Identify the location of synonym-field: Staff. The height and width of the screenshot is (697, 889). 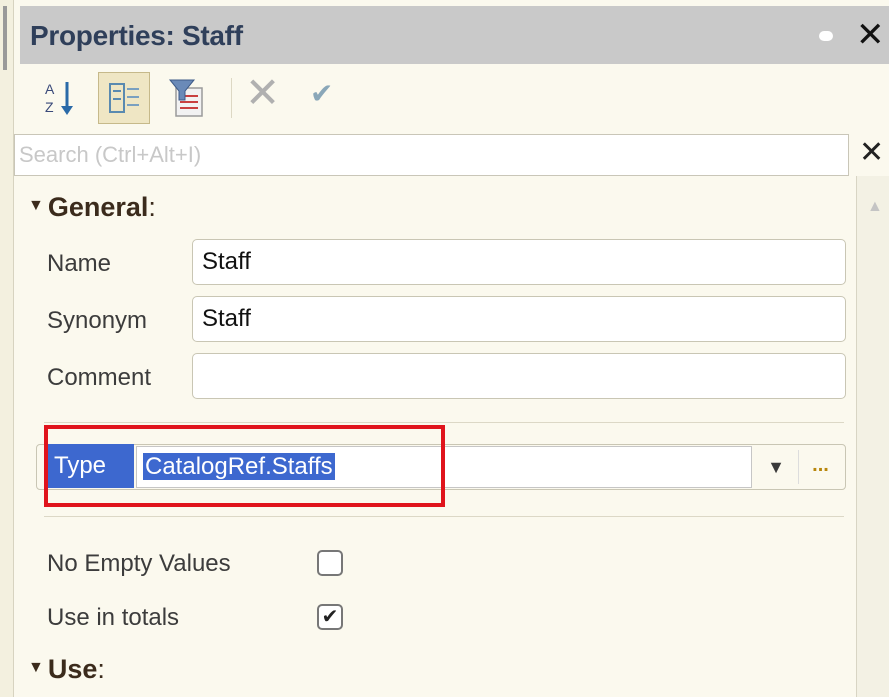
(519, 319).